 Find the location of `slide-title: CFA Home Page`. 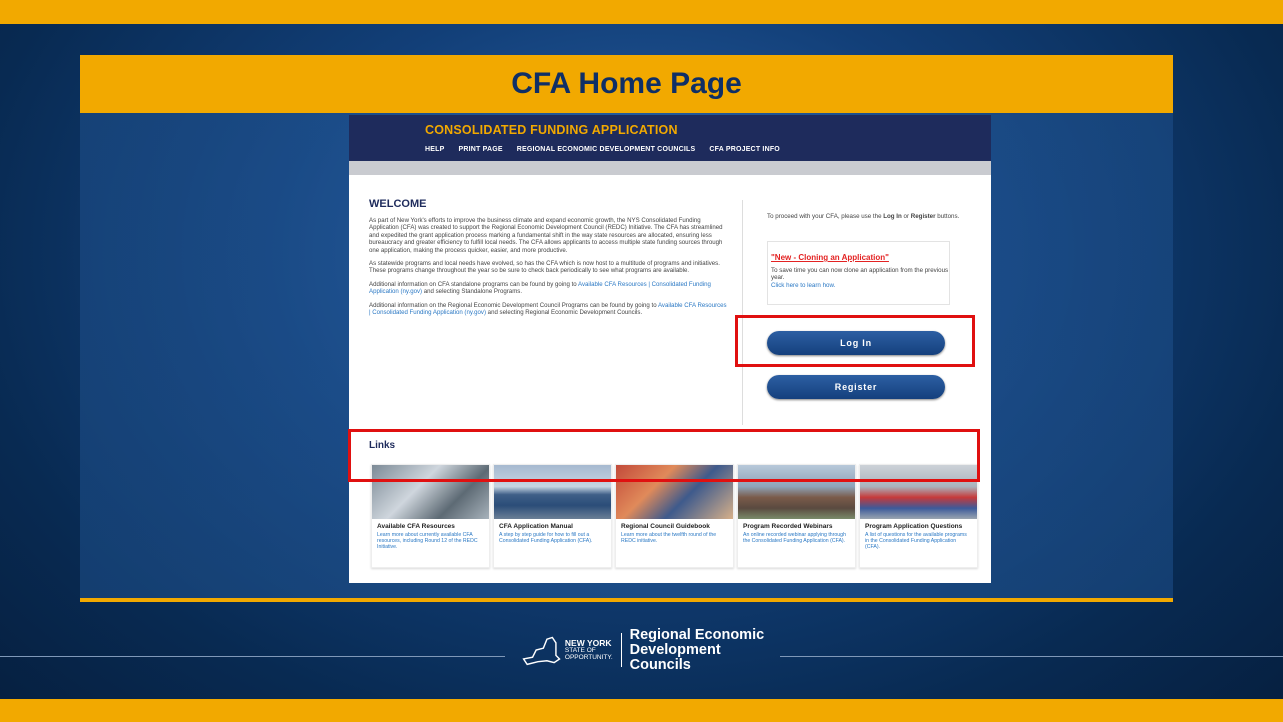

slide-title: CFA Home Page is located at coordinates (626, 83).